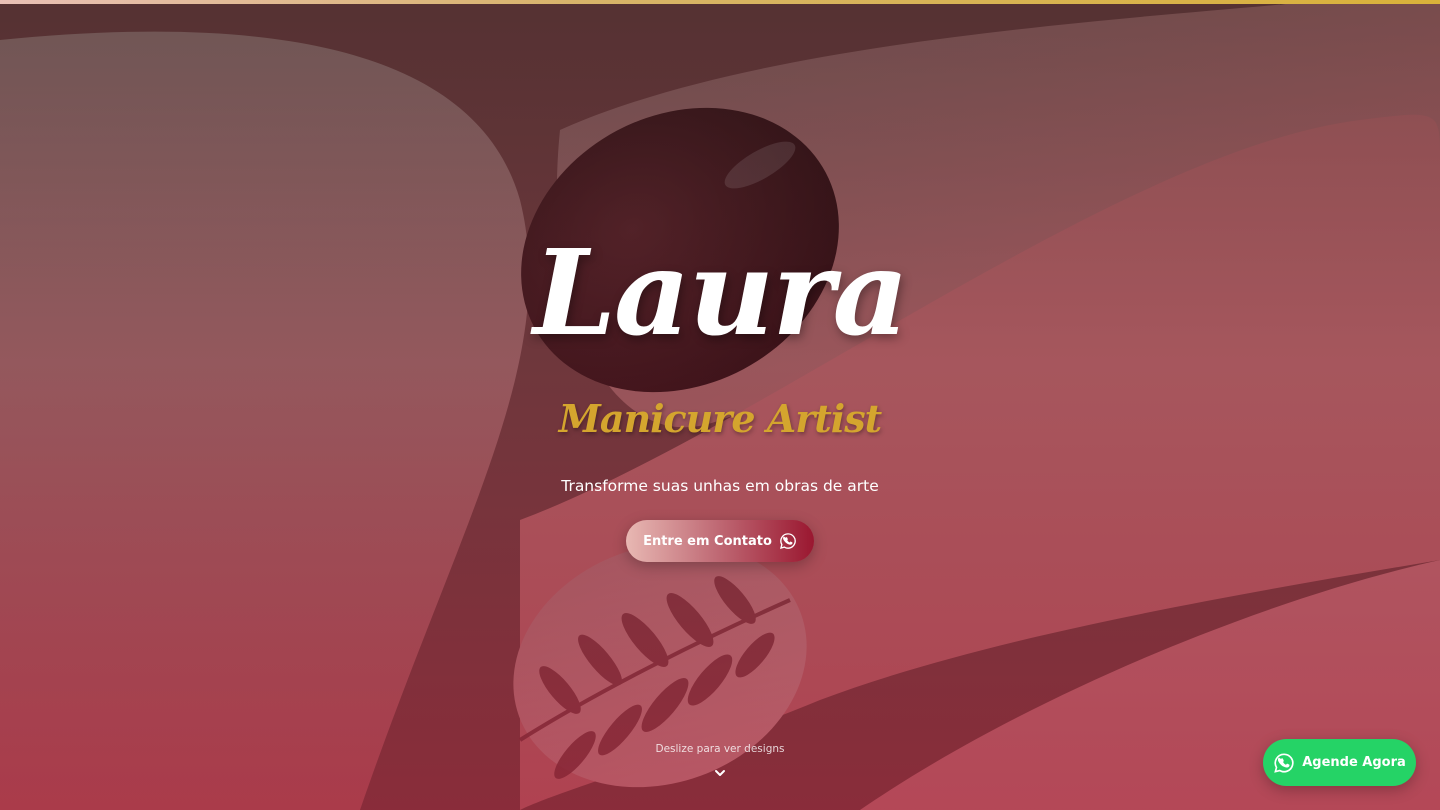  Describe the element at coordinates (721, 292) in the screenshot. I see `brand-name: Laura` at that location.